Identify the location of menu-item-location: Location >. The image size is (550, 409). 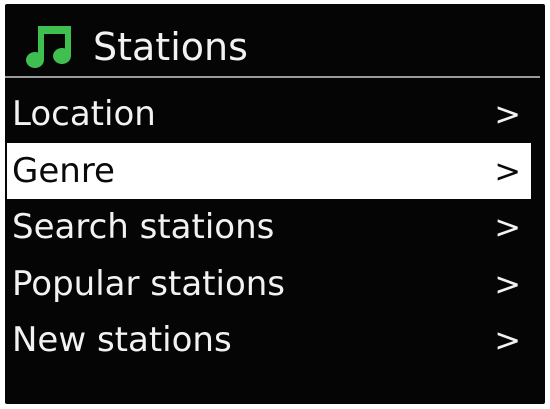
(268, 114).